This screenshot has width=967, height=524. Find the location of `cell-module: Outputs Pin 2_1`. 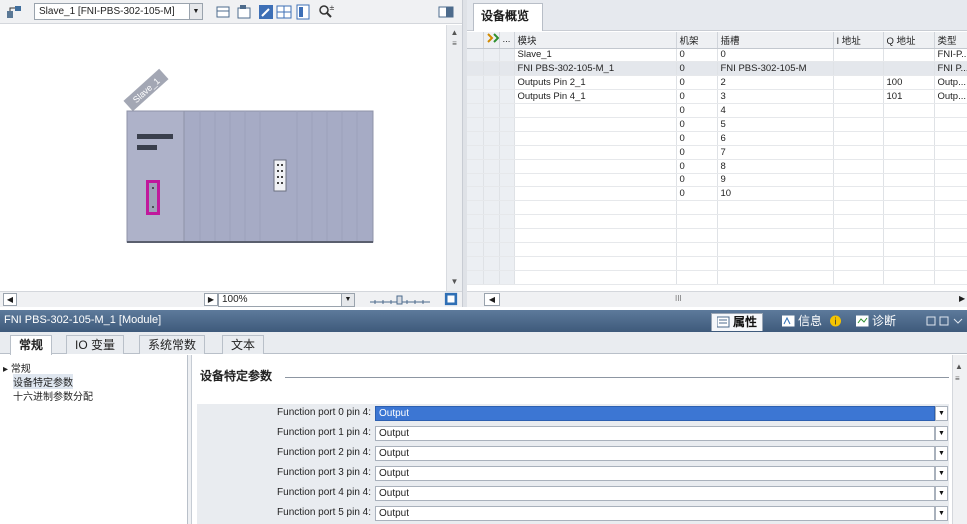

cell-module: Outputs Pin 2_1 is located at coordinates (595, 83).